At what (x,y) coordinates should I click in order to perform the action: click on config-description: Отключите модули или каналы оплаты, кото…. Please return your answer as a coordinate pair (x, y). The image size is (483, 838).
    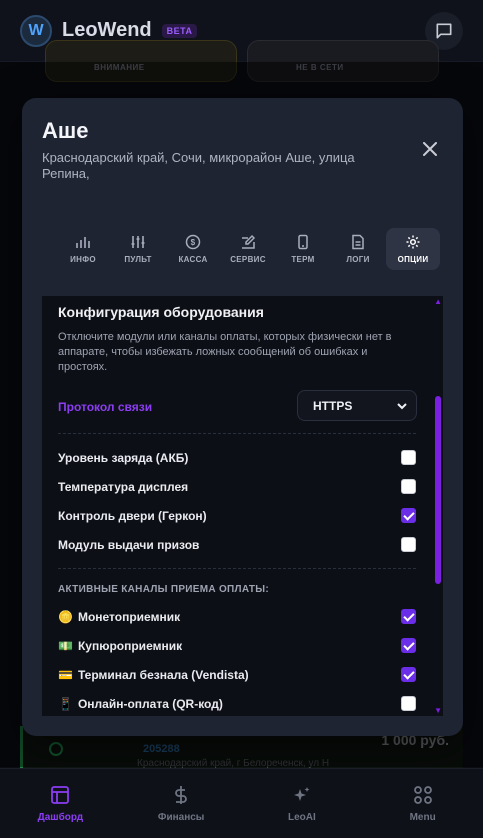
    Looking at the image, I should click on (225, 352).